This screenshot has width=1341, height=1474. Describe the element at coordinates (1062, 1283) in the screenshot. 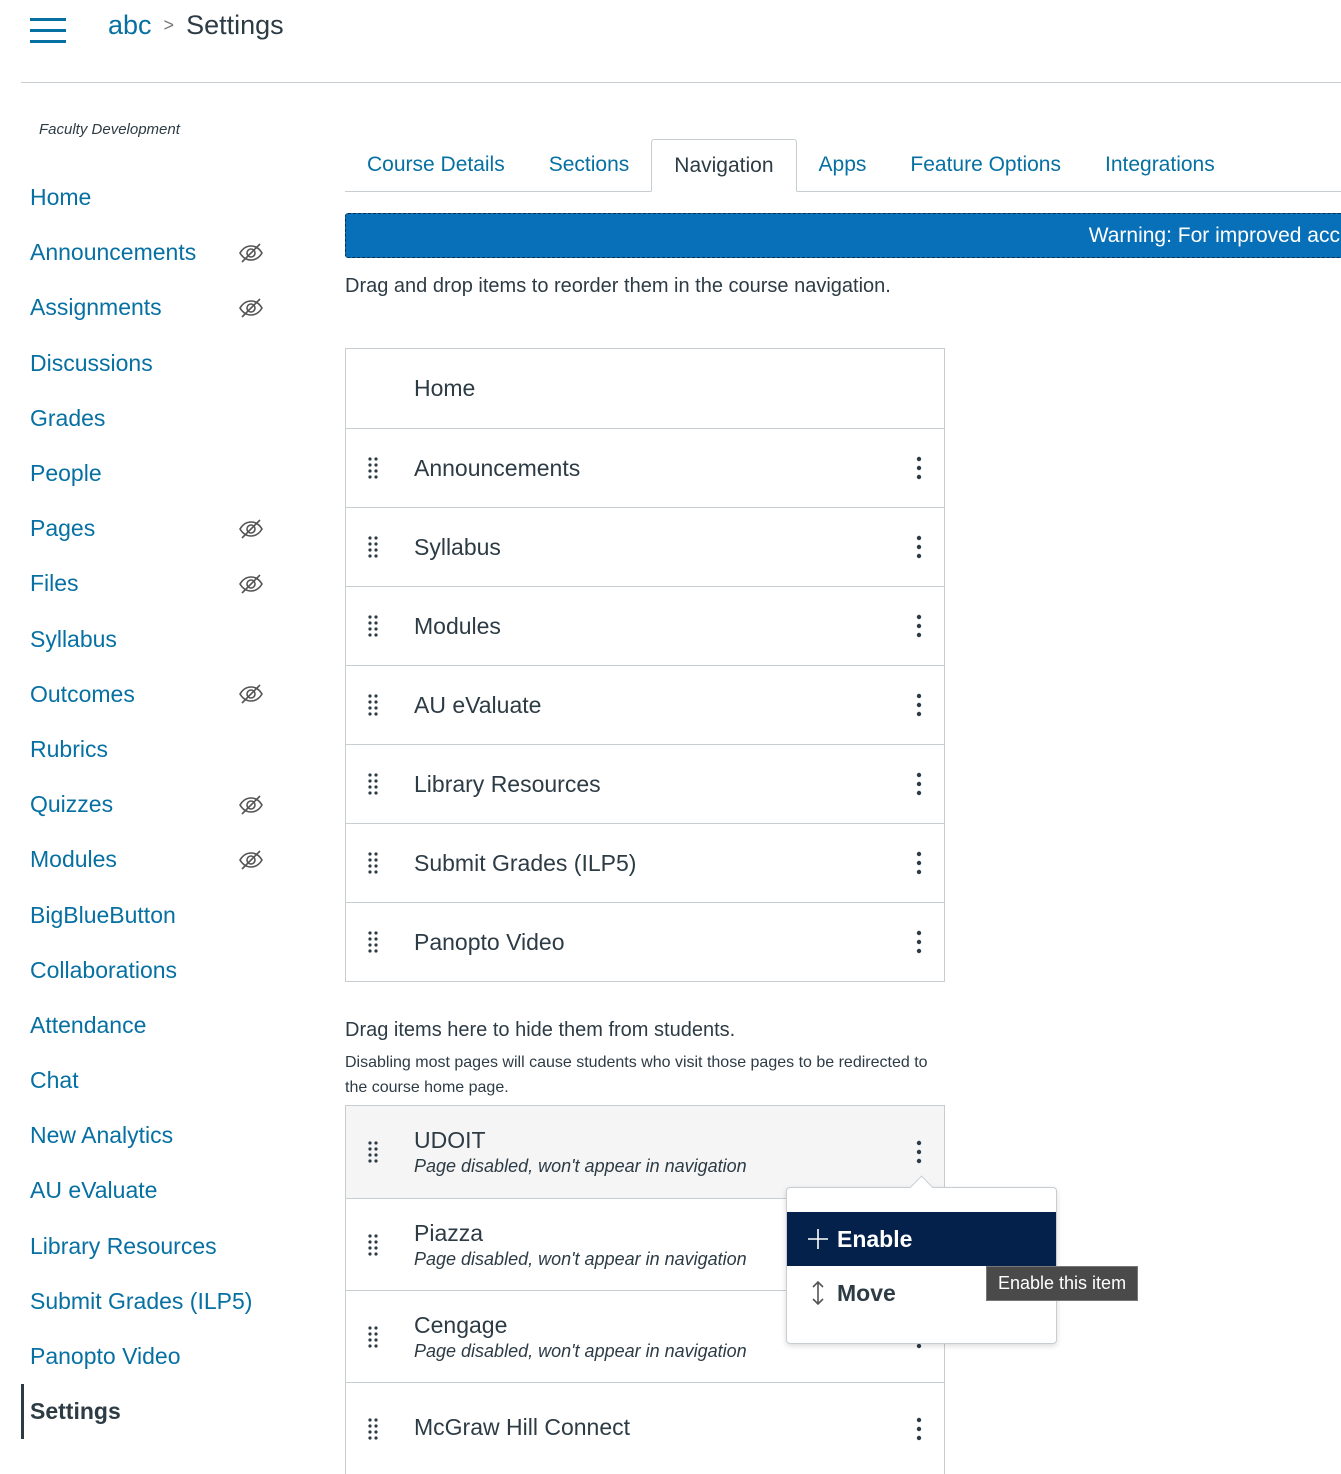

I see `tooltip: Enable this item` at that location.